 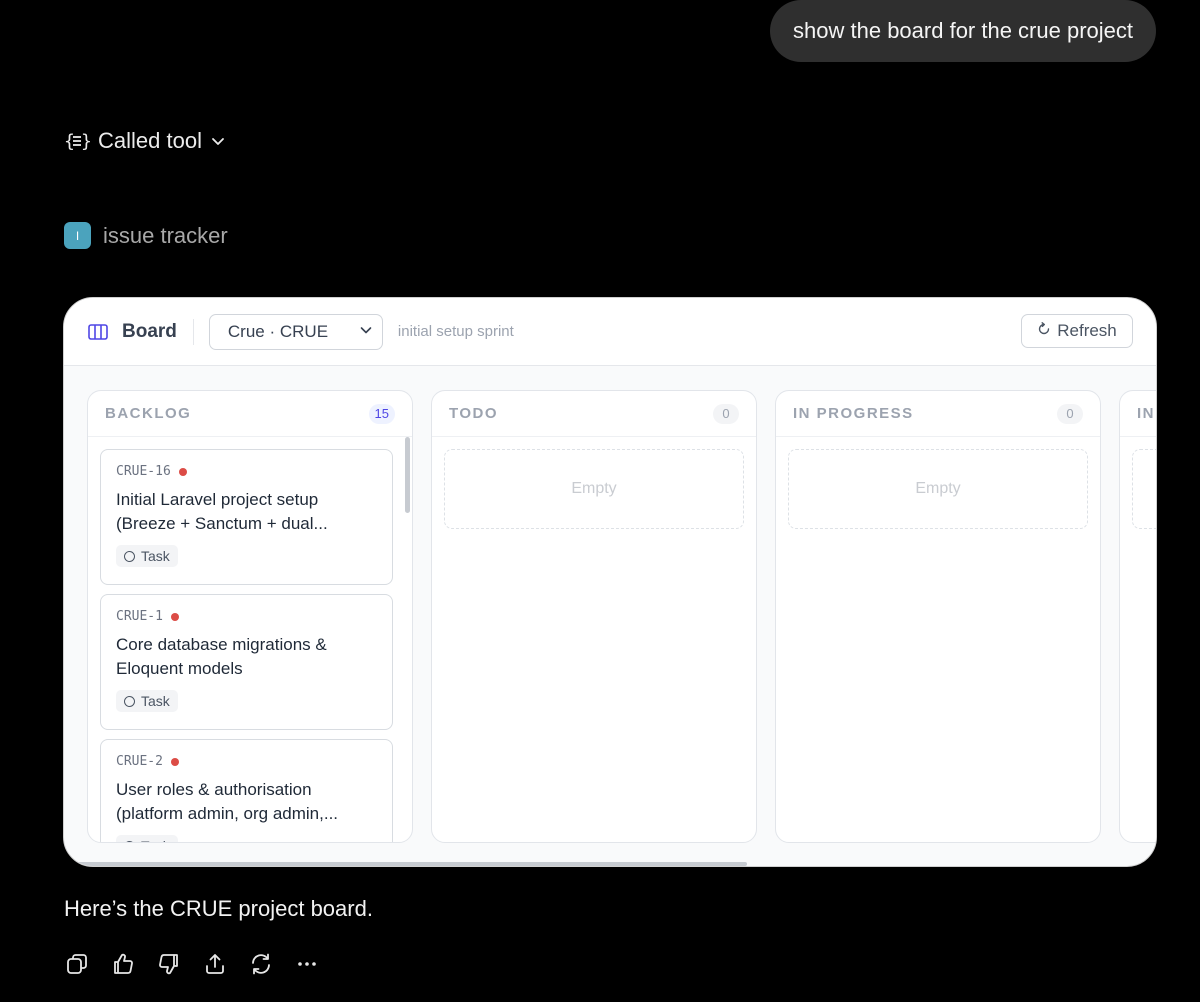 I want to click on issue-title-line: Core database migrations &, so click(x=221, y=644).